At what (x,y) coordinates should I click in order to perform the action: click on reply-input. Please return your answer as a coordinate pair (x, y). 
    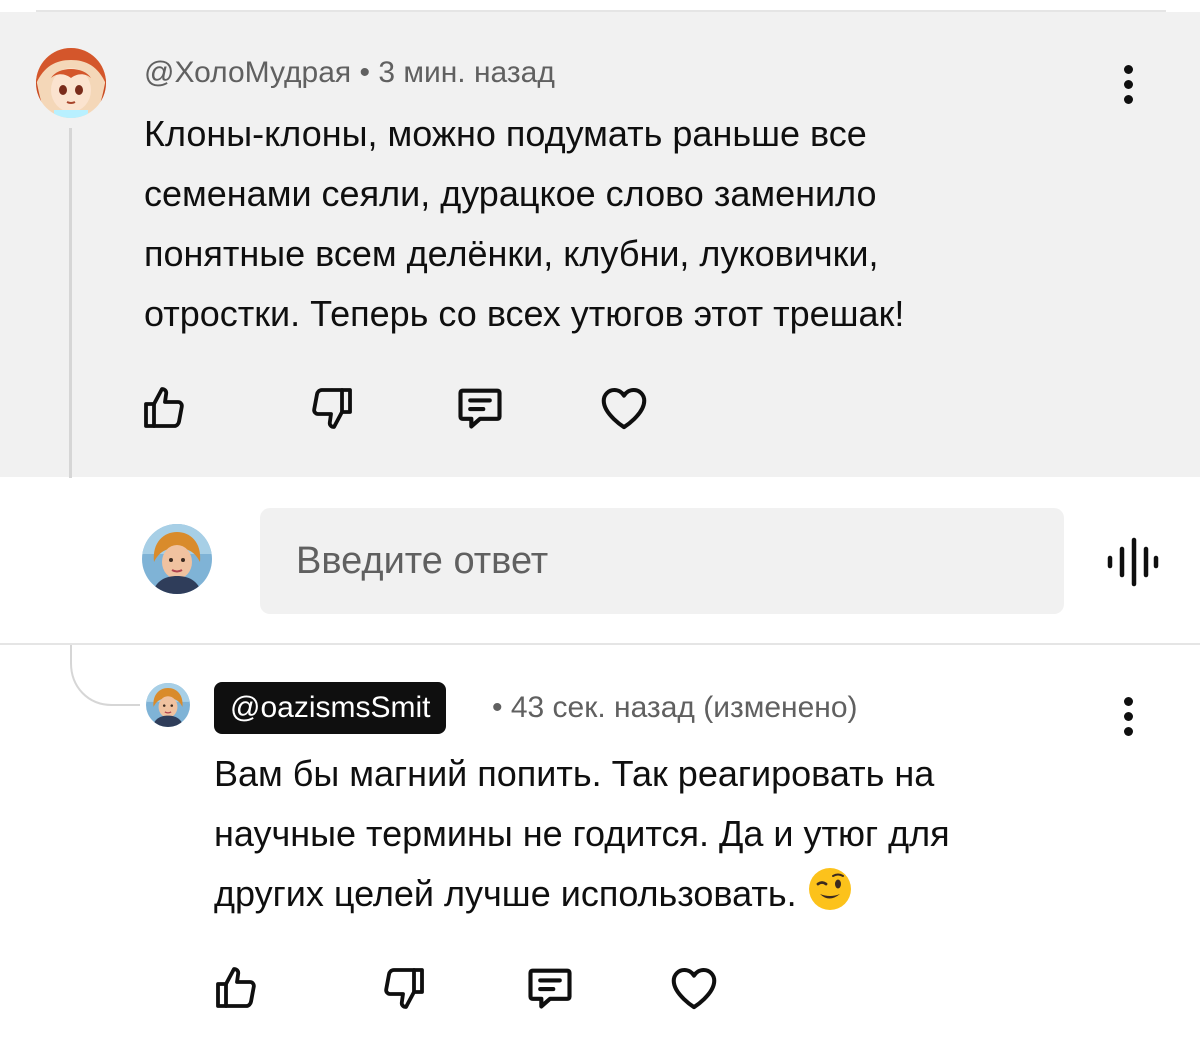
    Looking at the image, I should click on (662, 561).